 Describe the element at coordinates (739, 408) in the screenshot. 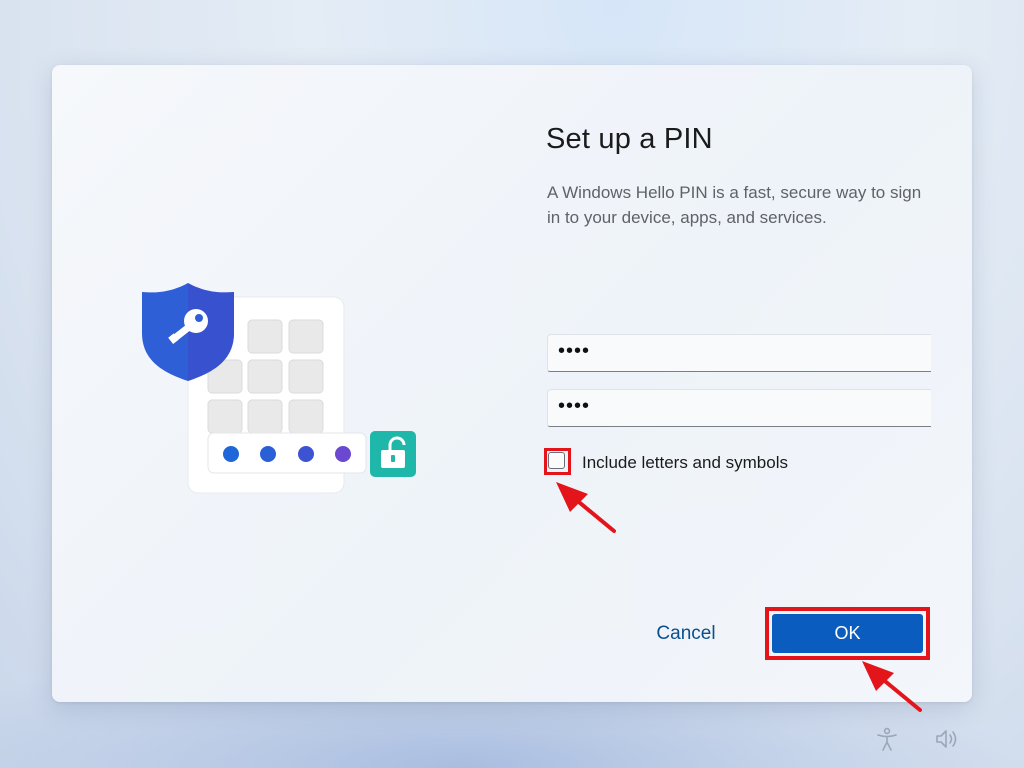

I see `confirm-pin-input: ••••` at that location.